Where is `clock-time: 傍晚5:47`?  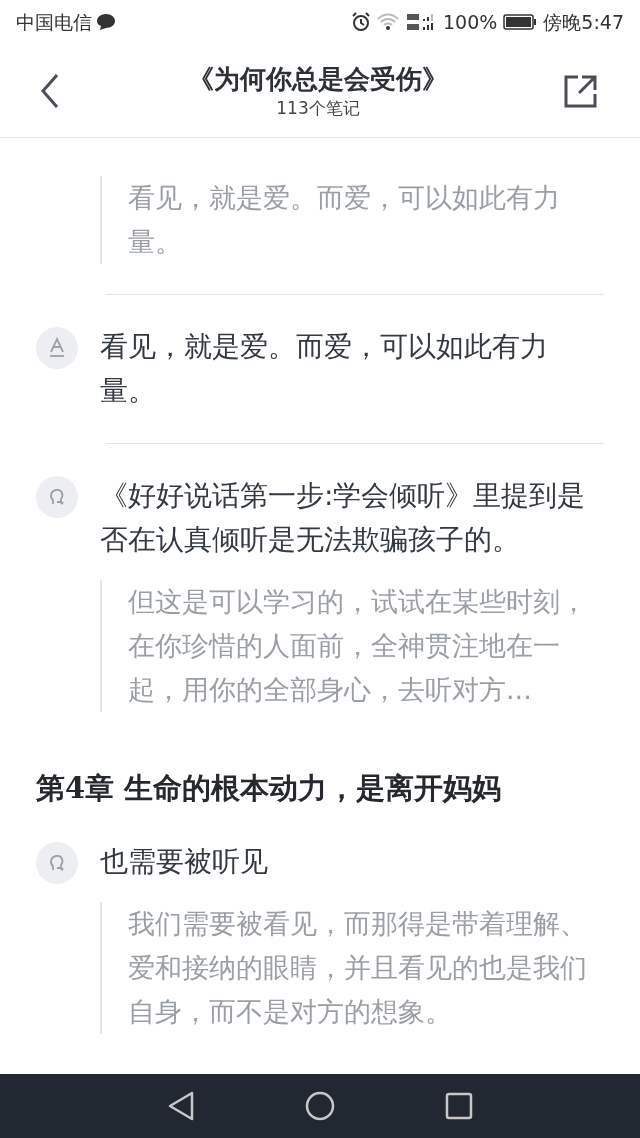
clock-time: 傍晚5:47 is located at coordinates (583, 22).